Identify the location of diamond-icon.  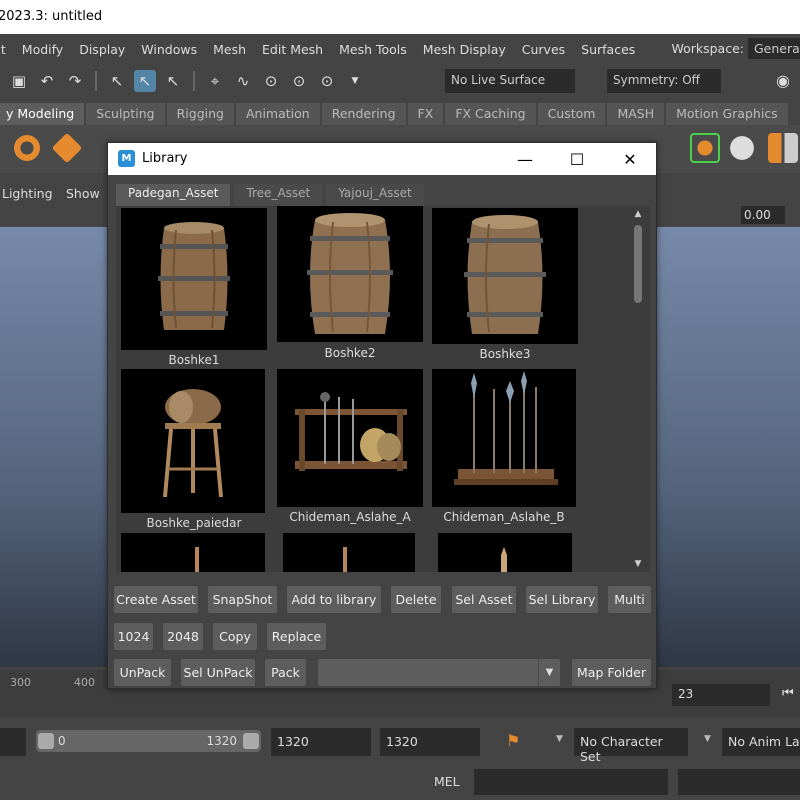
(67, 148).